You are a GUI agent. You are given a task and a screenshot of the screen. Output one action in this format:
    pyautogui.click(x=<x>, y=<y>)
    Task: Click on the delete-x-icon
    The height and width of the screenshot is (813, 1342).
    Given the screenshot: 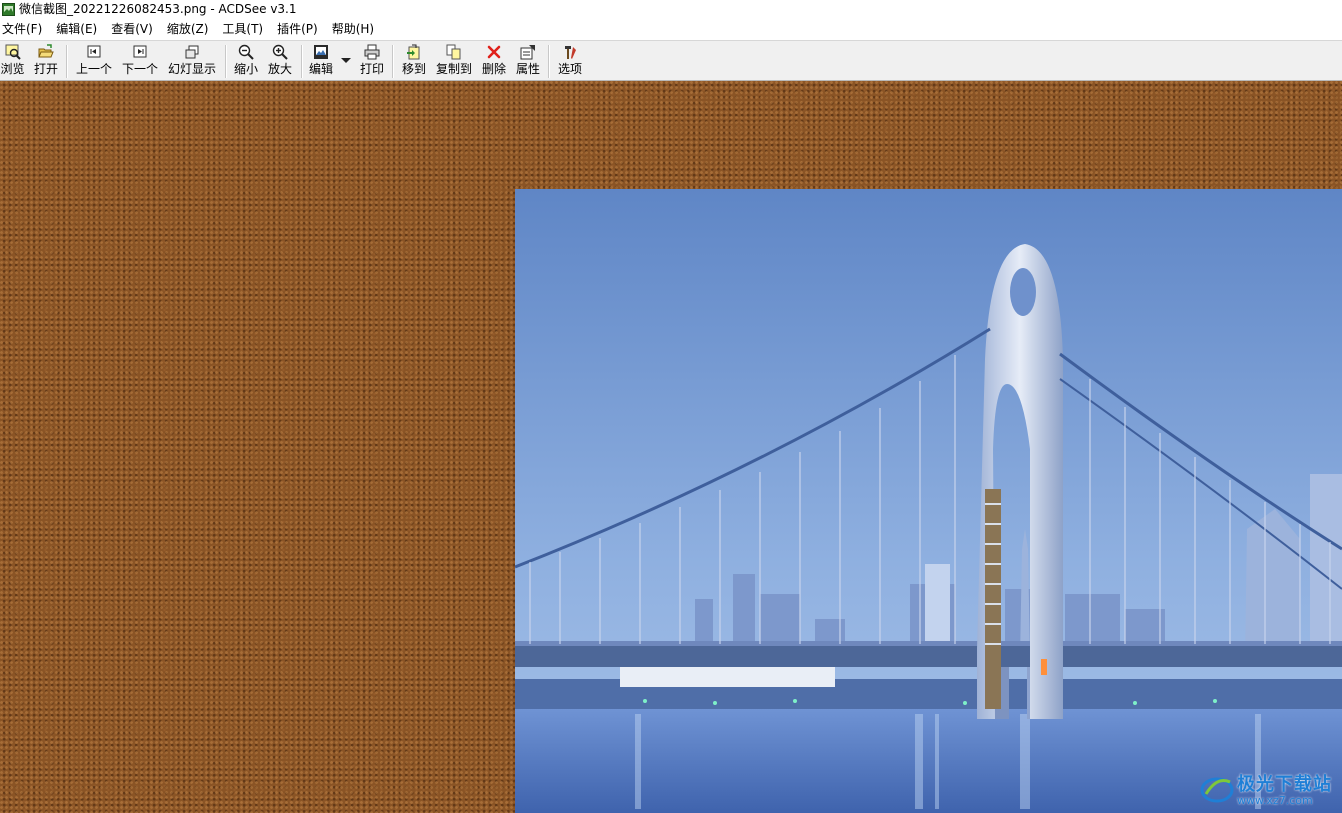 What is the action you would take?
    pyautogui.click(x=494, y=52)
    